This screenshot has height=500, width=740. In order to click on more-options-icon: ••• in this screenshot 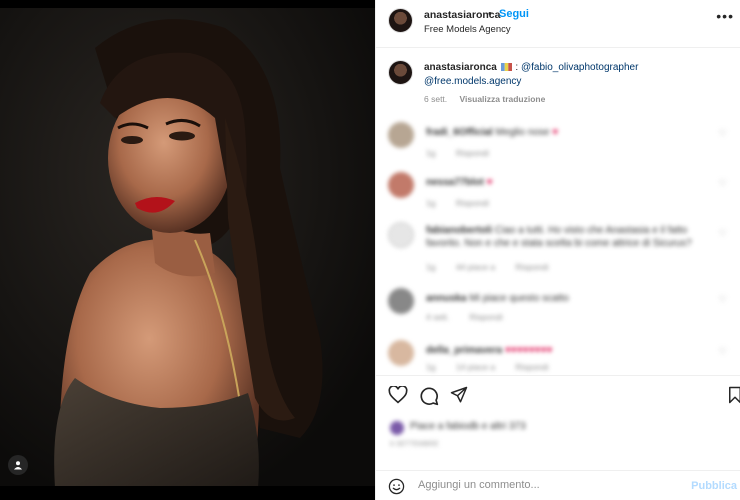, I will do `click(725, 16)`.